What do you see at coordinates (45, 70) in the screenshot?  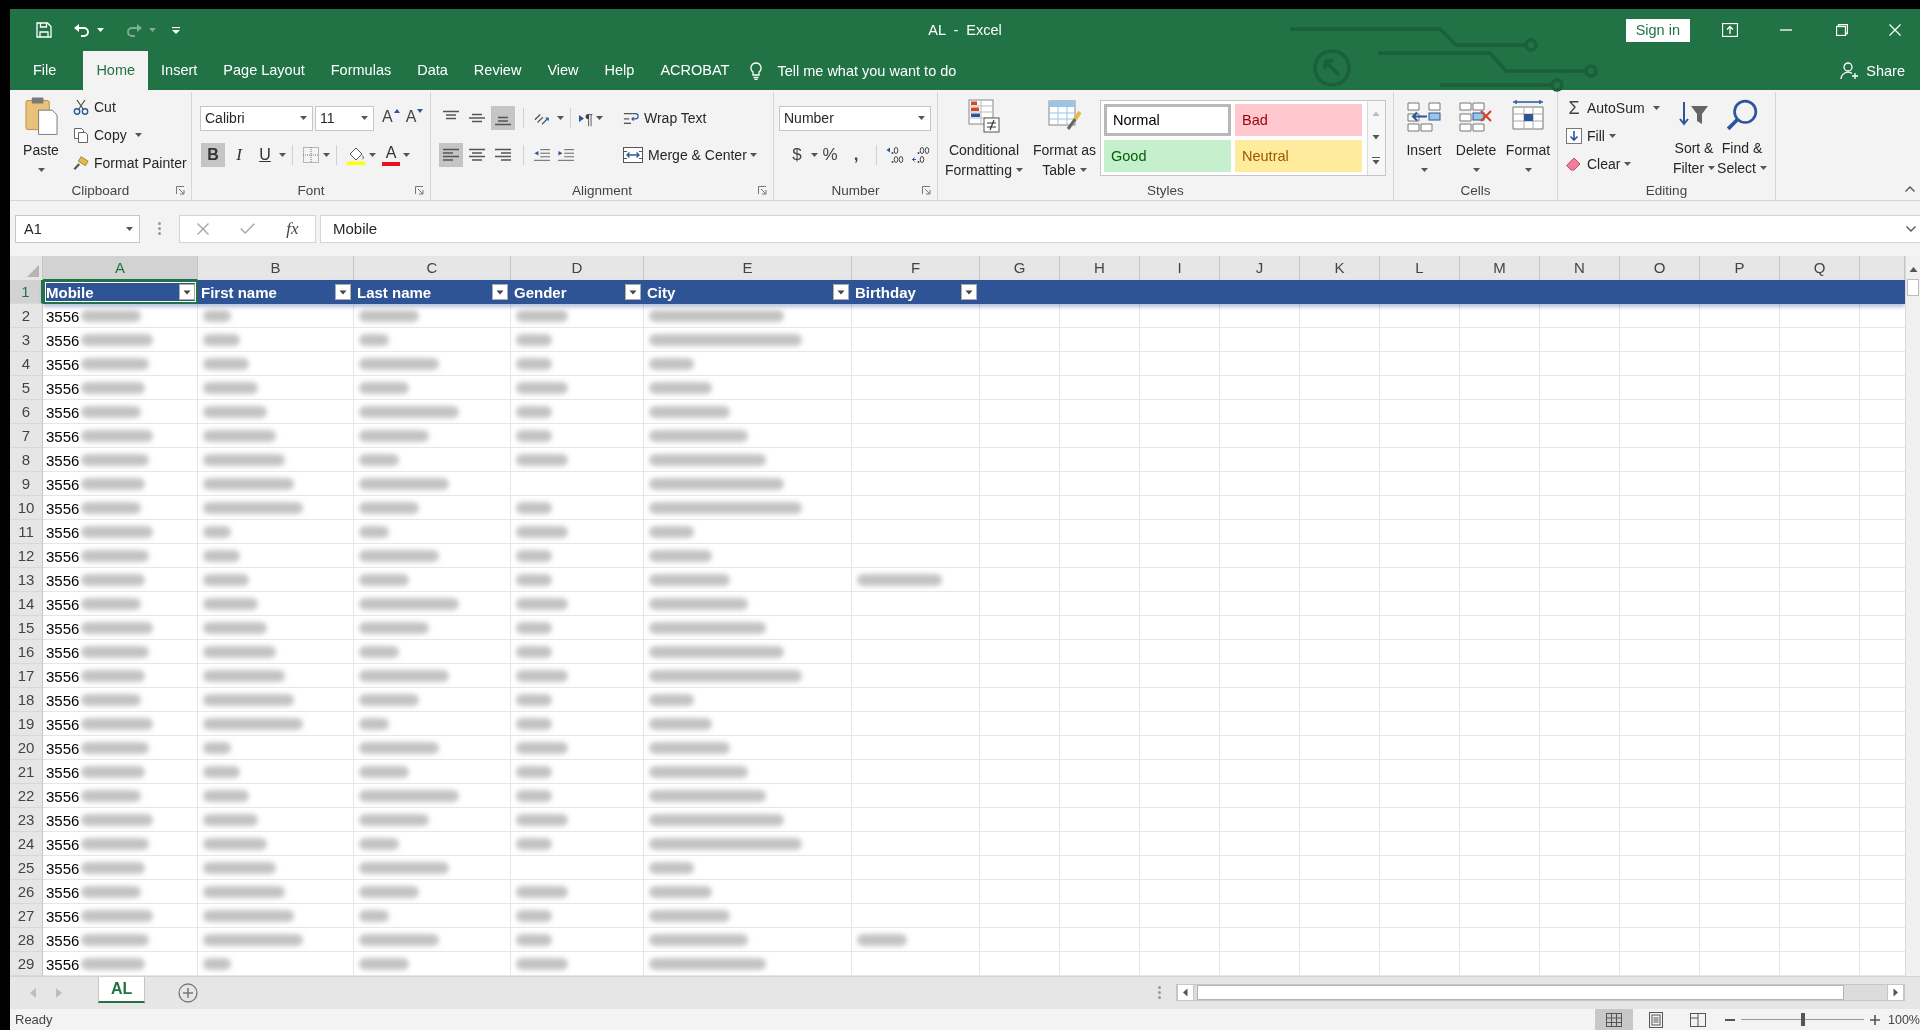 I see `ribbon-tab: File` at bounding box center [45, 70].